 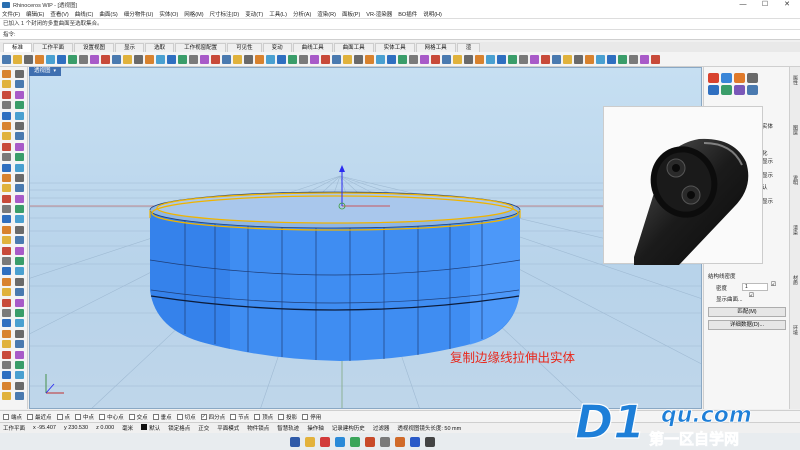 I want to click on edge-softening-icon, so click(x=739, y=90).